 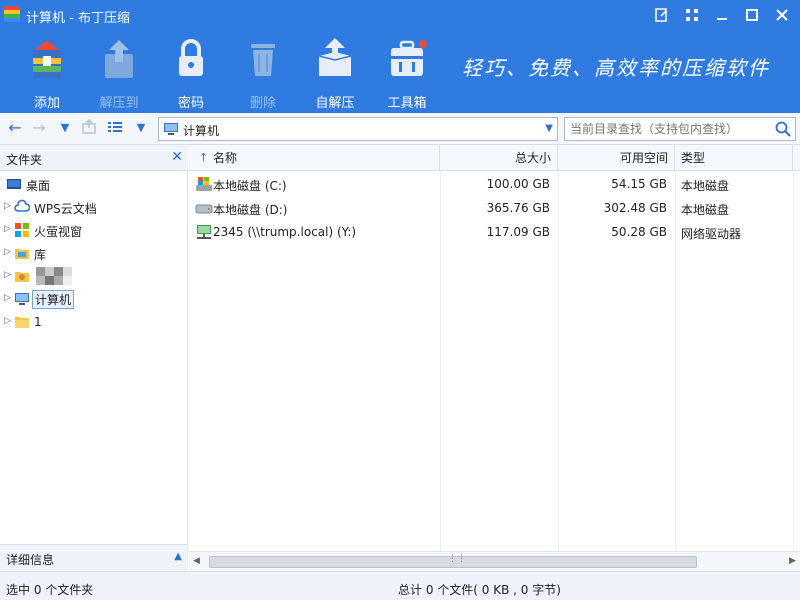 I want to click on forward-arrow-icon: →, so click(x=39, y=128).